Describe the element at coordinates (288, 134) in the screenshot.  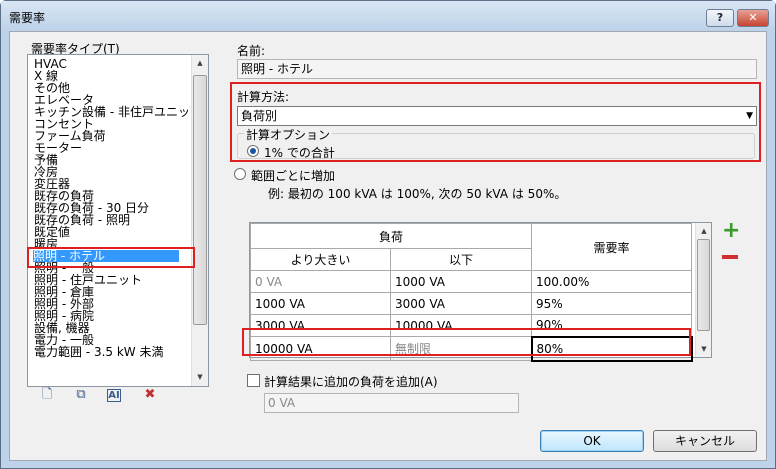
I see `options-label: 計算オプション` at that location.